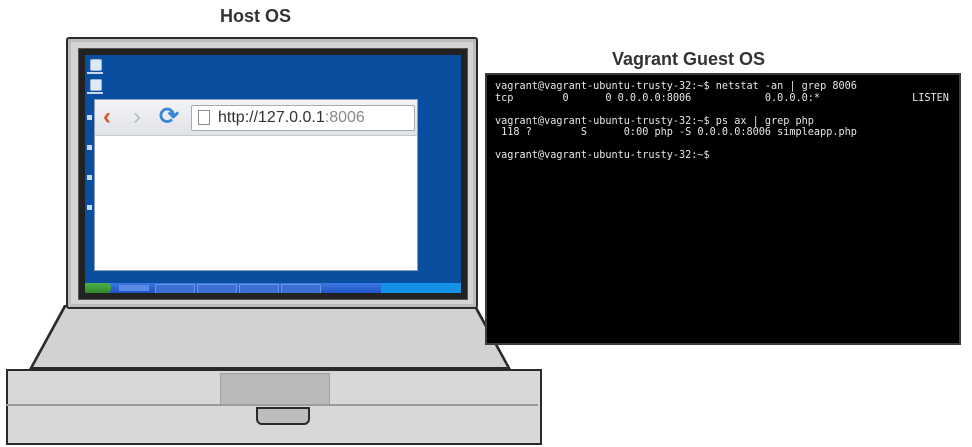 The width and height of the screenshot is (972, 447). I want to click on reload-icon: ⟳, so click(169, 117).